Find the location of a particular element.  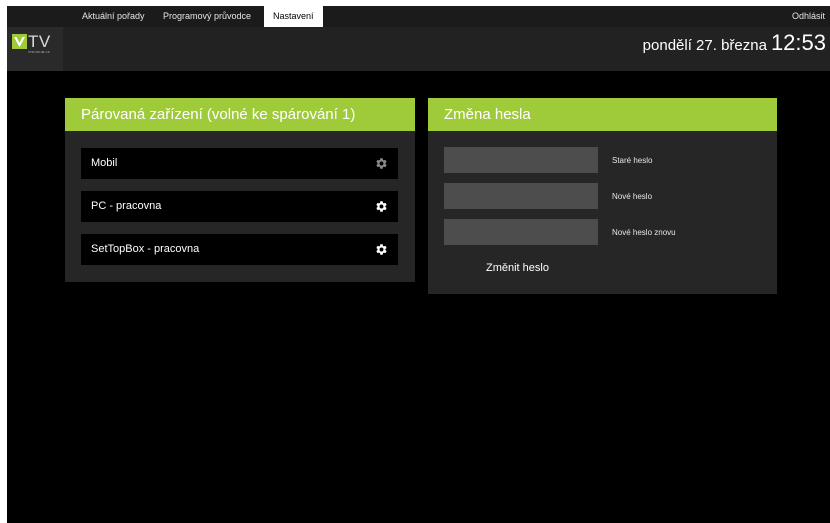

old-password-input is located at coordinates (521, 160).